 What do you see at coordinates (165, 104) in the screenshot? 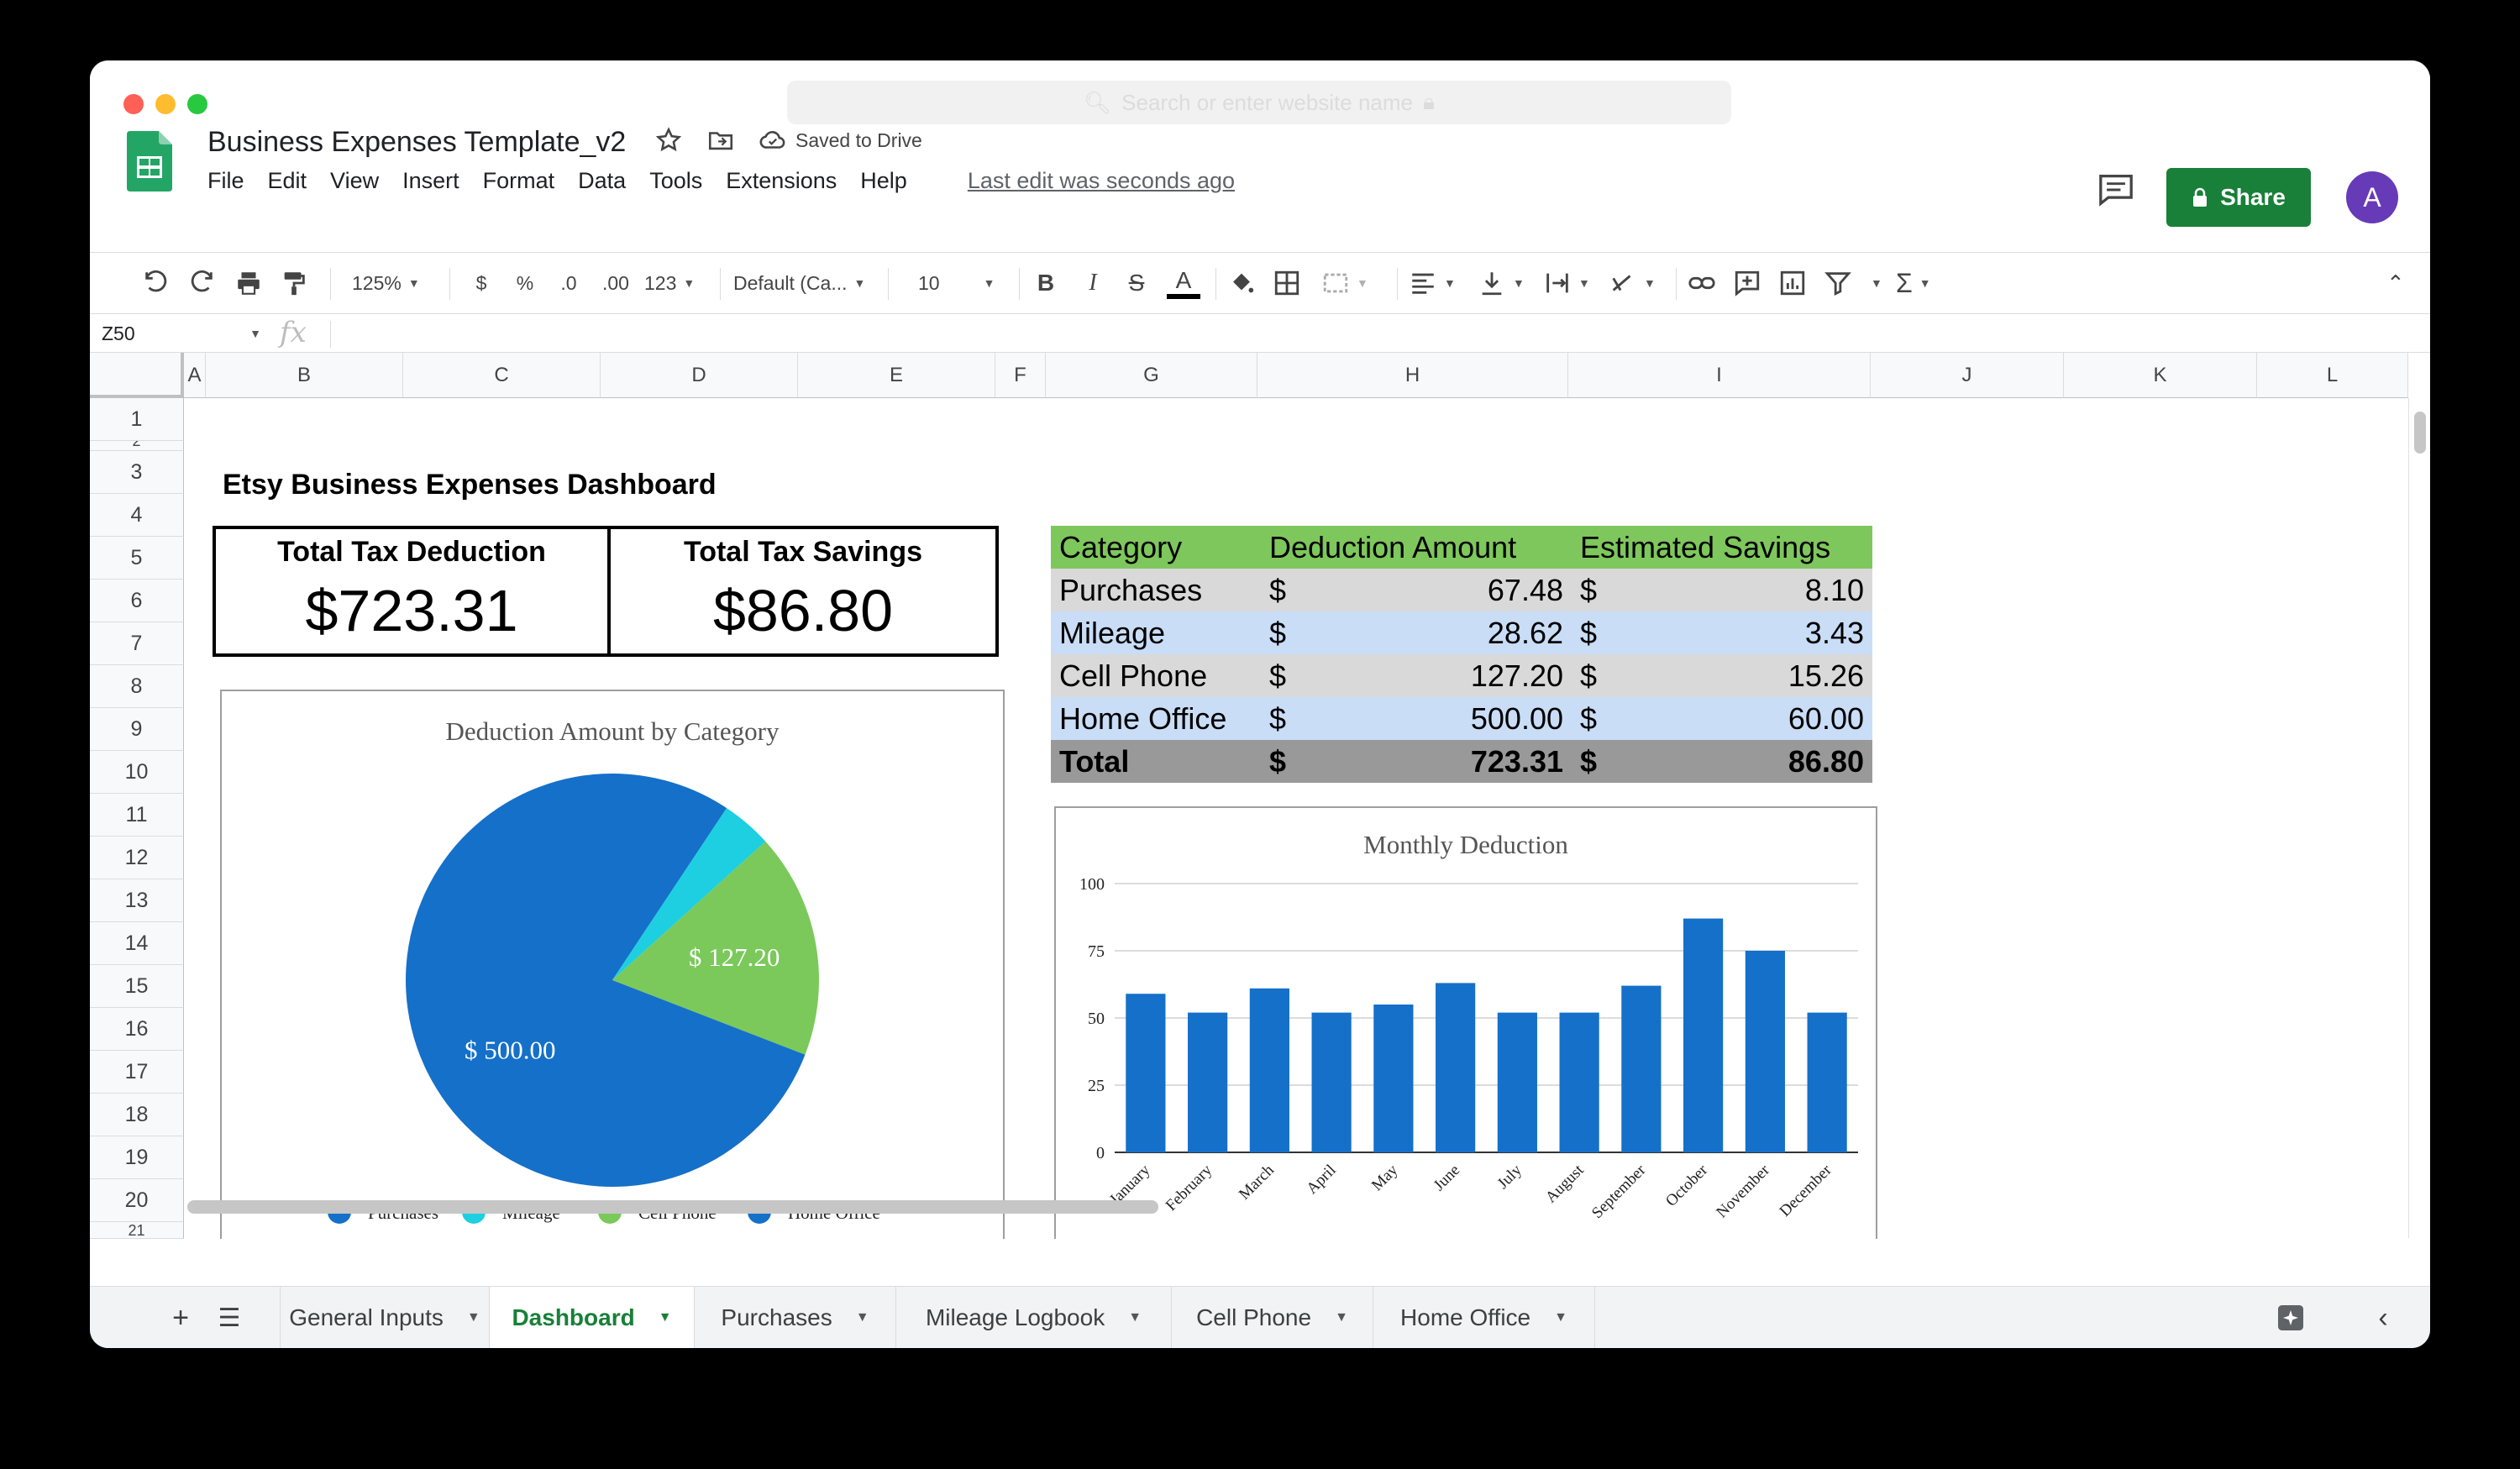
I see `minimize-window-button` at bounding box center [165, 104].